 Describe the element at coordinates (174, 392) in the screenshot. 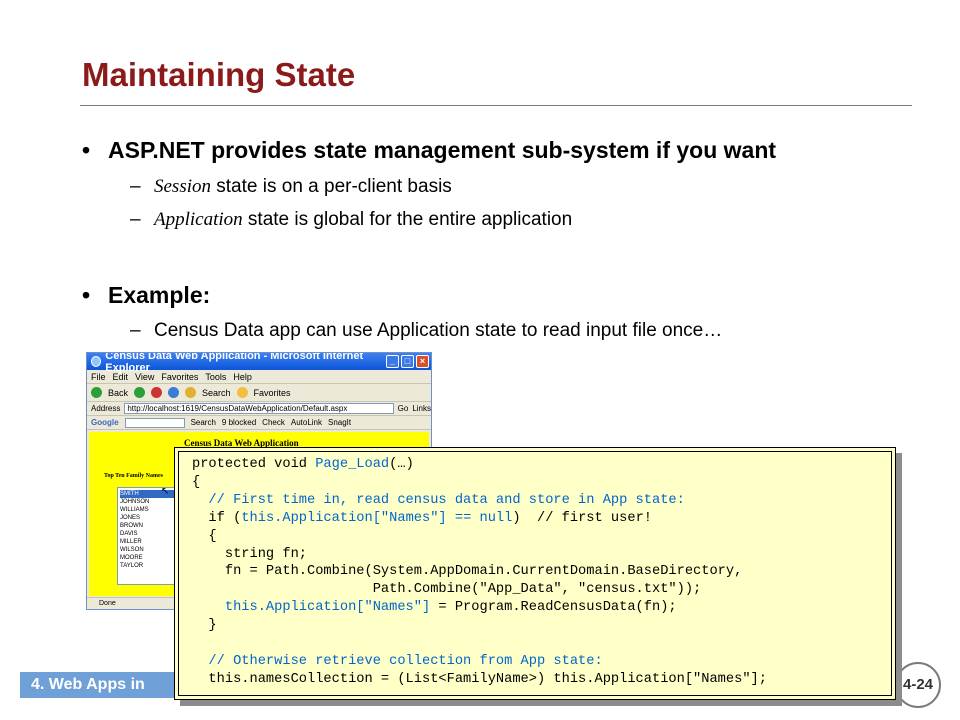

I see `refresh-icon` at that location.